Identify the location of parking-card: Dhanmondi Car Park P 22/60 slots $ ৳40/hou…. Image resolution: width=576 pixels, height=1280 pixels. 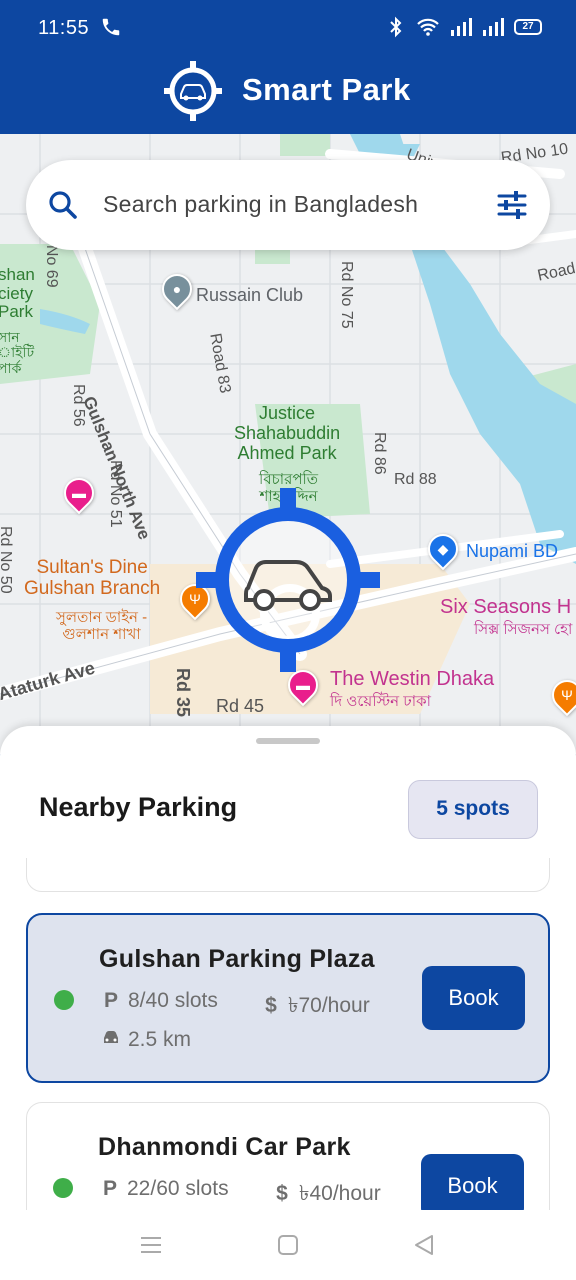
(288, 1156).